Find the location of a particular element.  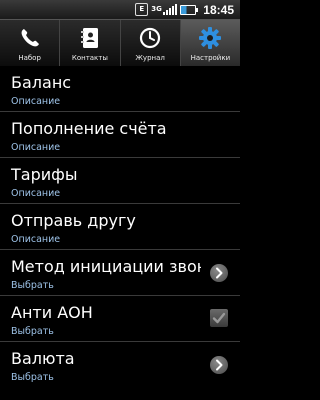

tab-bar: Набор Контакты Журнал Настройки is located at coordinates (120, 43).